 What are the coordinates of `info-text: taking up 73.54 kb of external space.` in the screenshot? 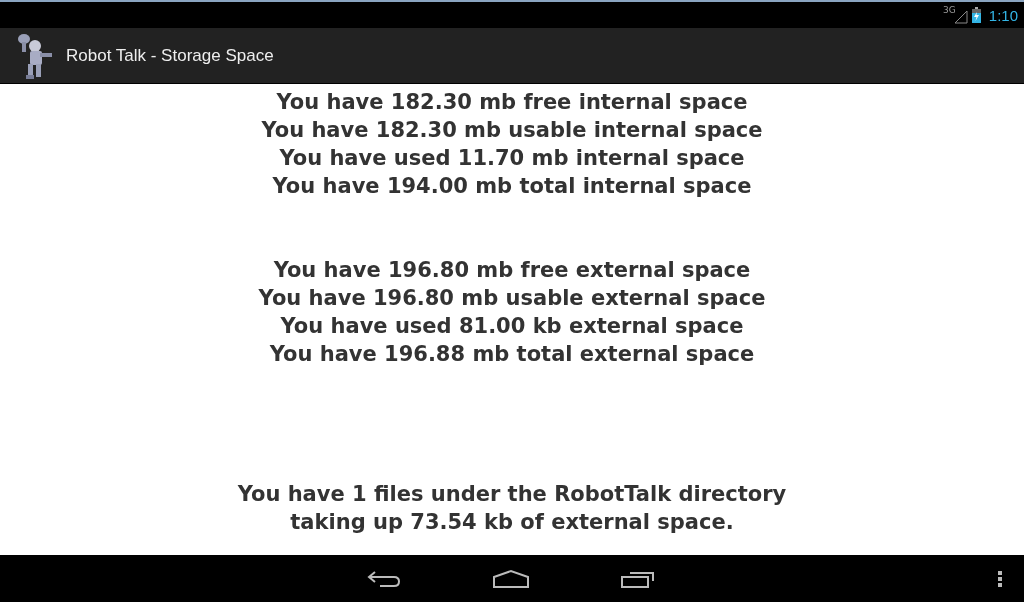 It's located at (512, 522).